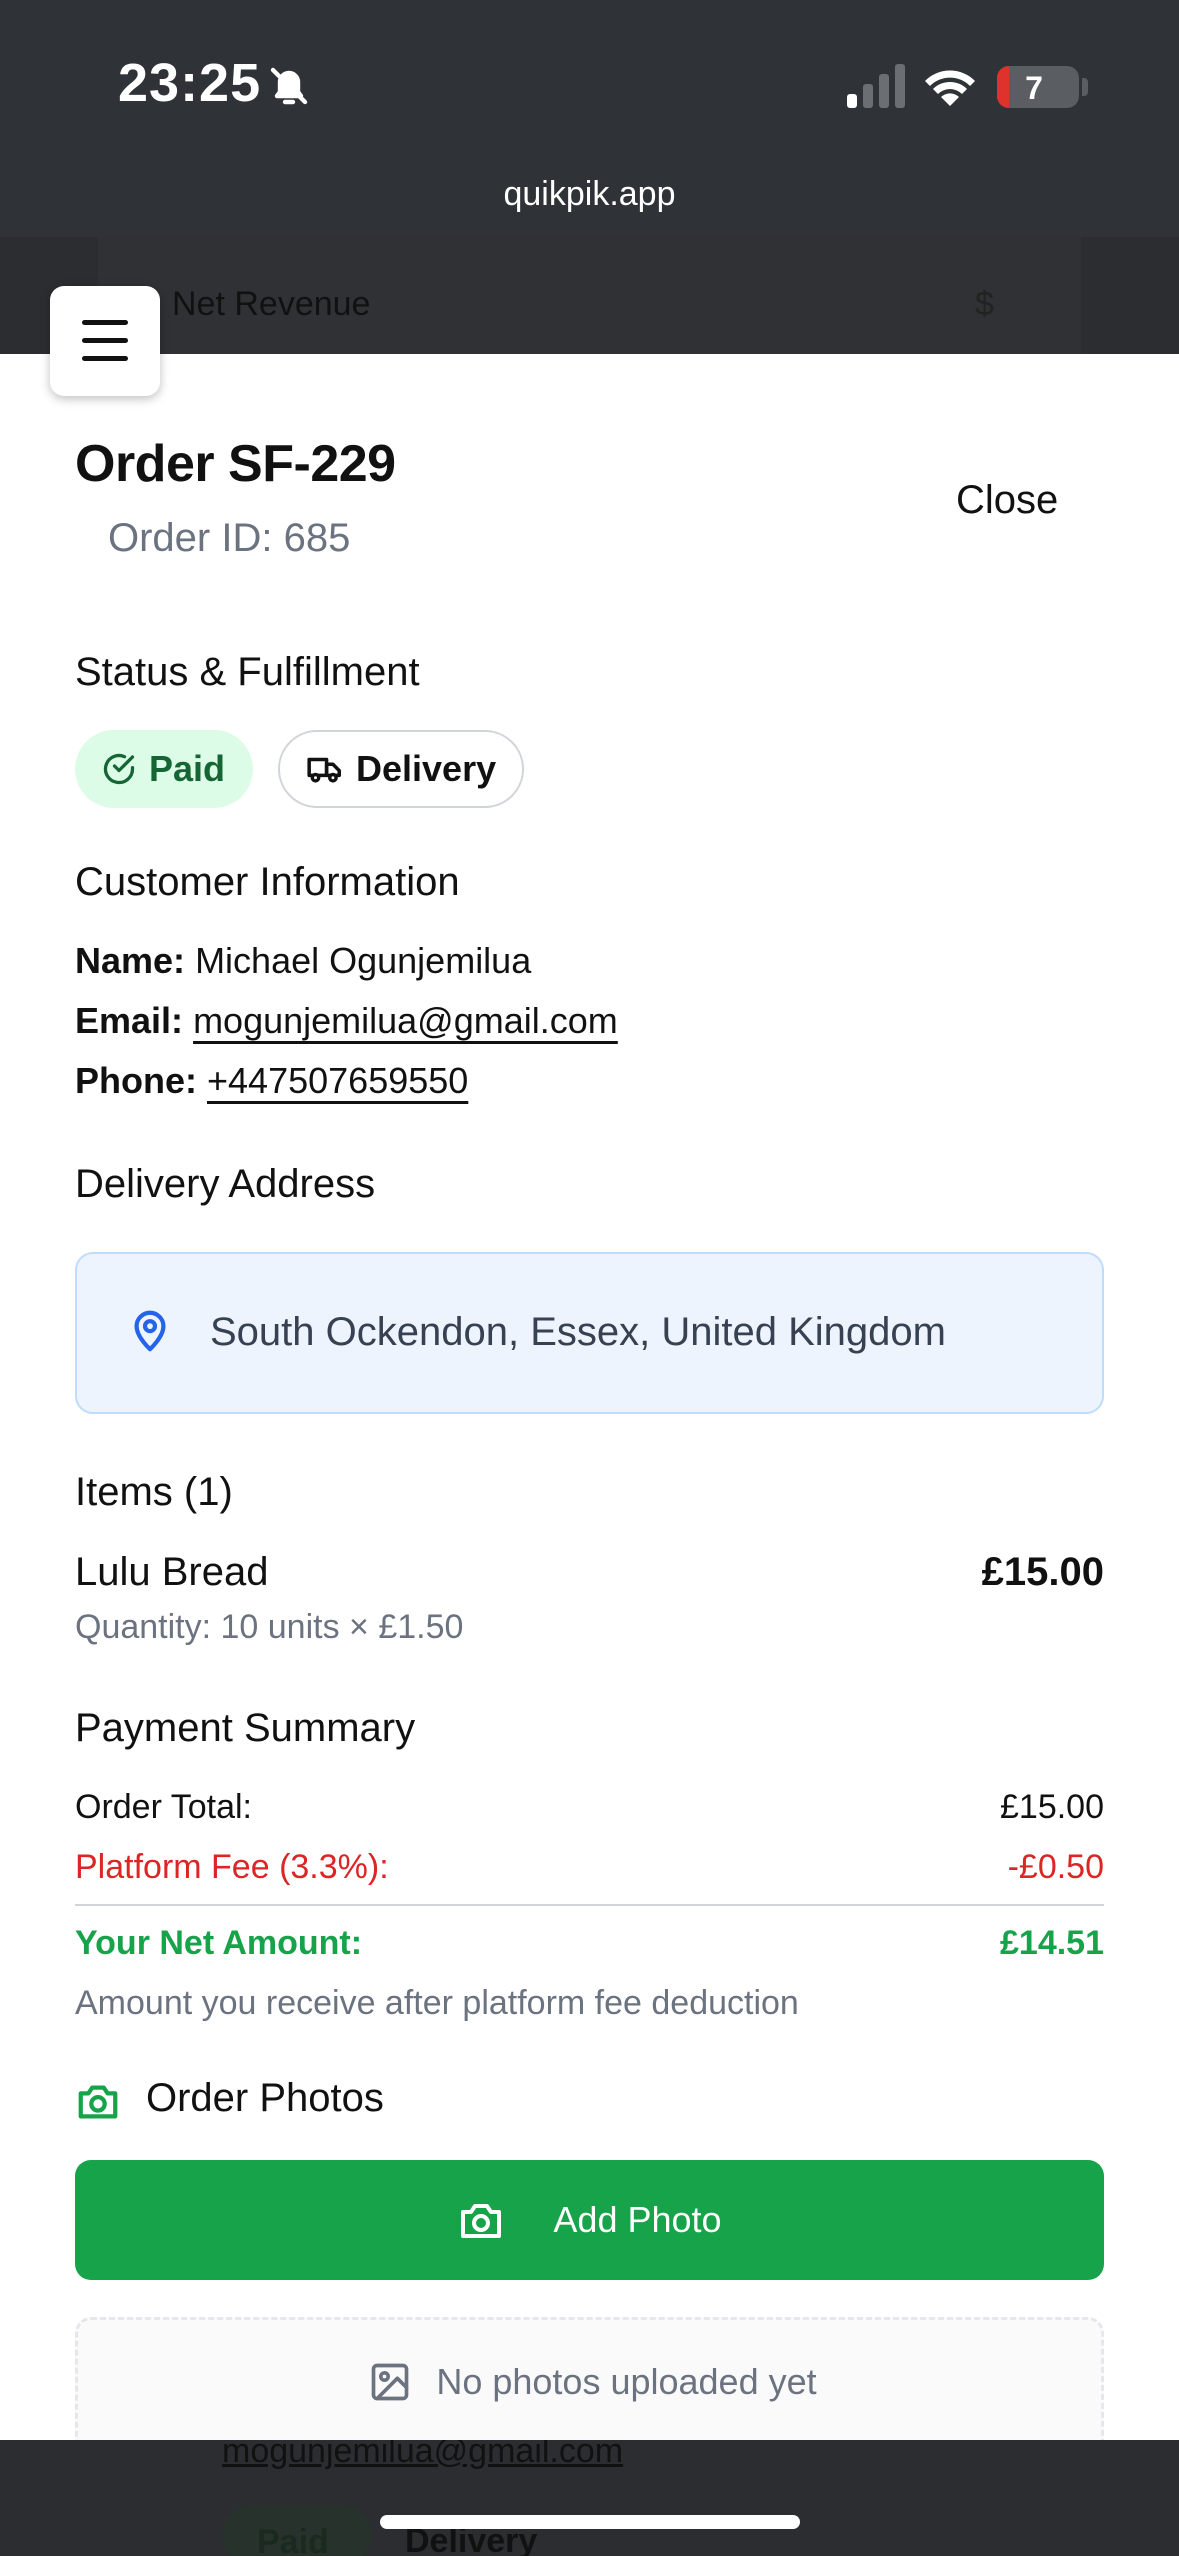 The width and height of the screenshot is (1179, 2556). What do you see at coordinates (136, 1080) in the screenshot?
I see `customer-phone-label: Phone:` at bounding box center [136, 1080].